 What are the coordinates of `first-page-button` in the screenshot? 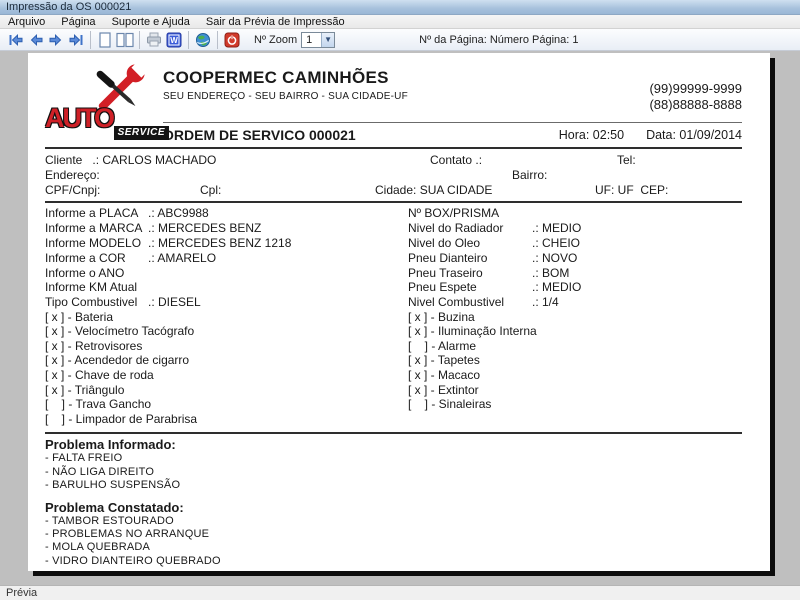 It's located at (16, 40).